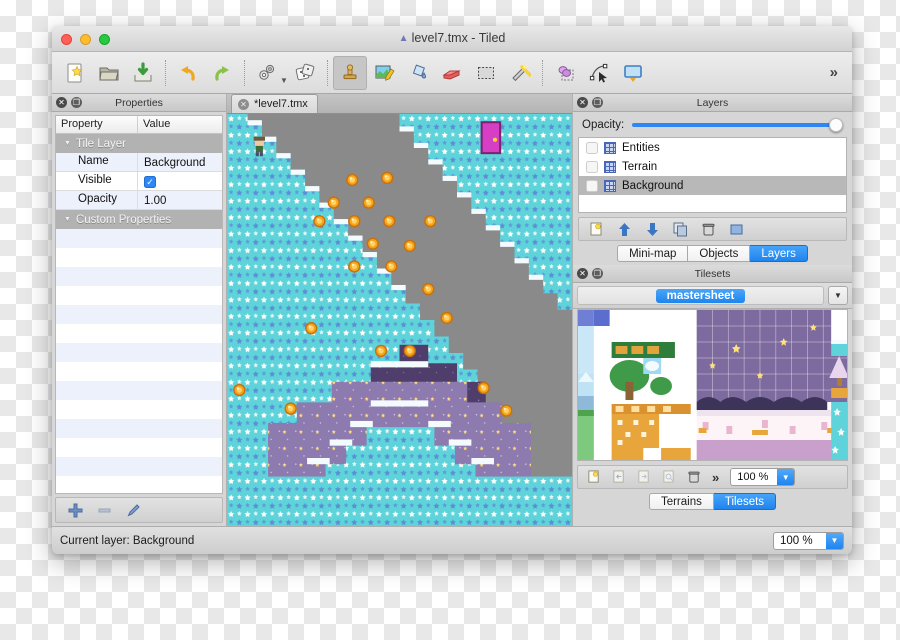 Image resolution: width=900 pixels, height=640 pixels. What do you see at coordinates (165, 72) in the screenshot?
I see `toolbar-separator` at bounding box center [165, 72].